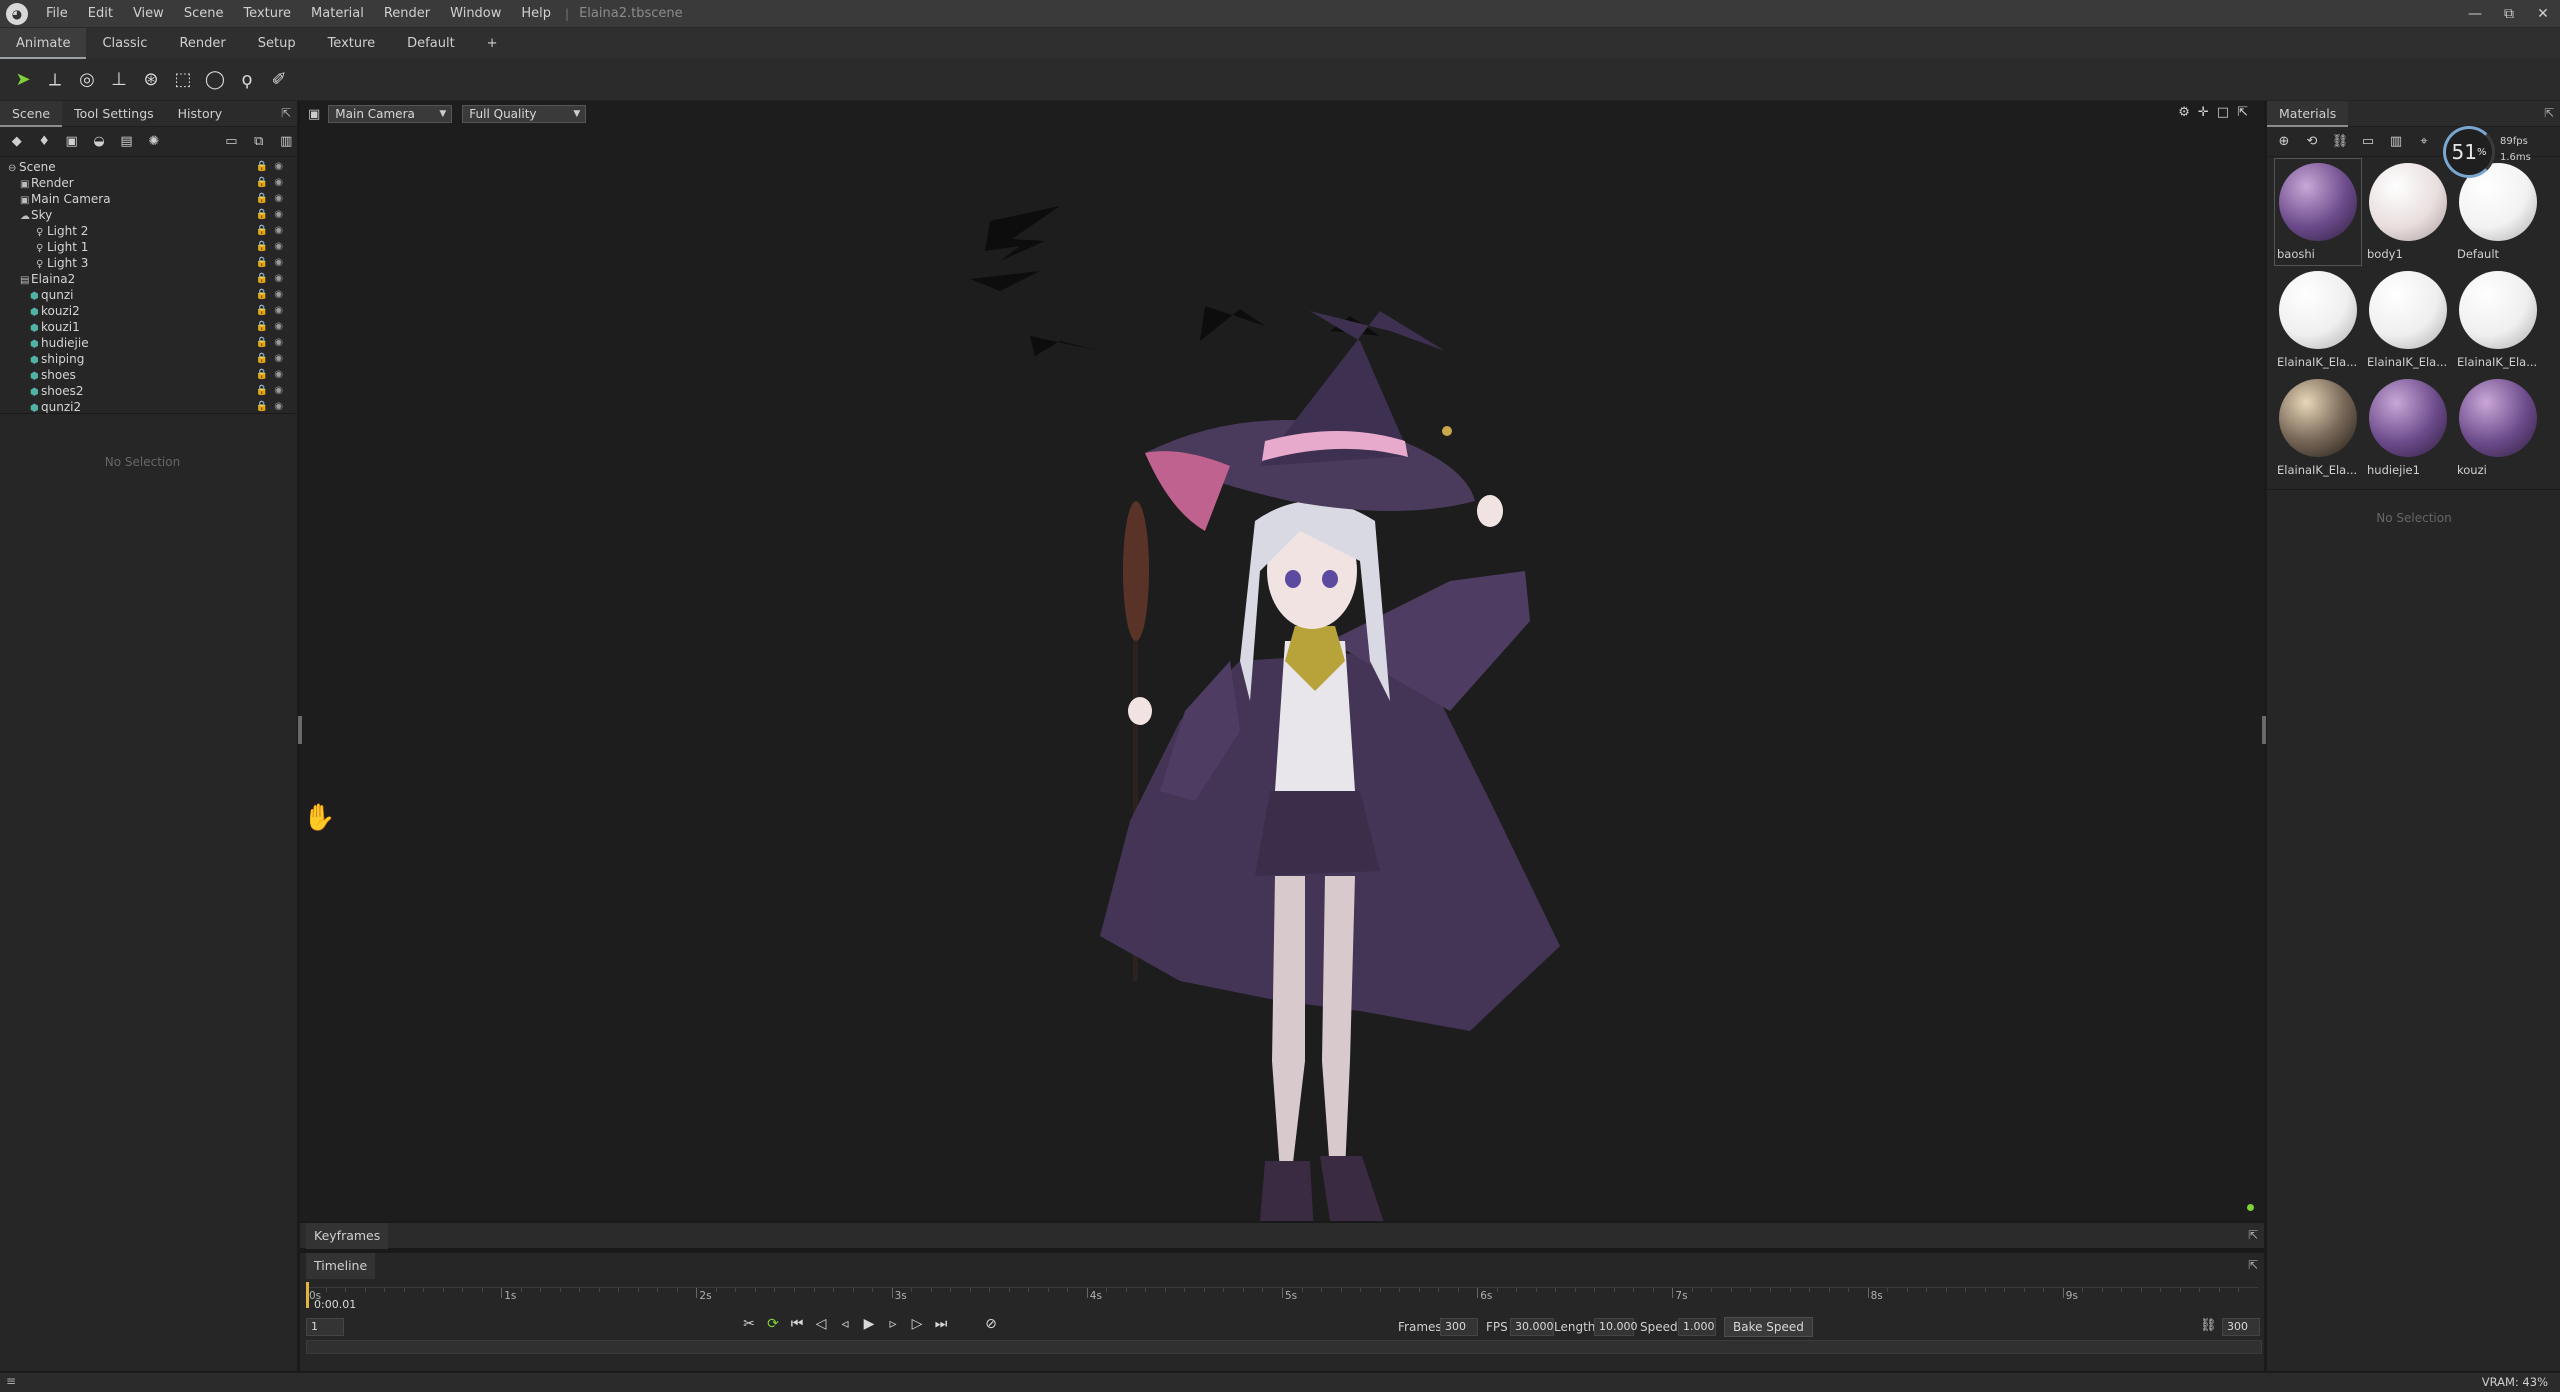  What do you see at coordinates (773, 1324) in the screenshot?
I see `loop-icon: ⟳` at bounding box center [773, 1324].